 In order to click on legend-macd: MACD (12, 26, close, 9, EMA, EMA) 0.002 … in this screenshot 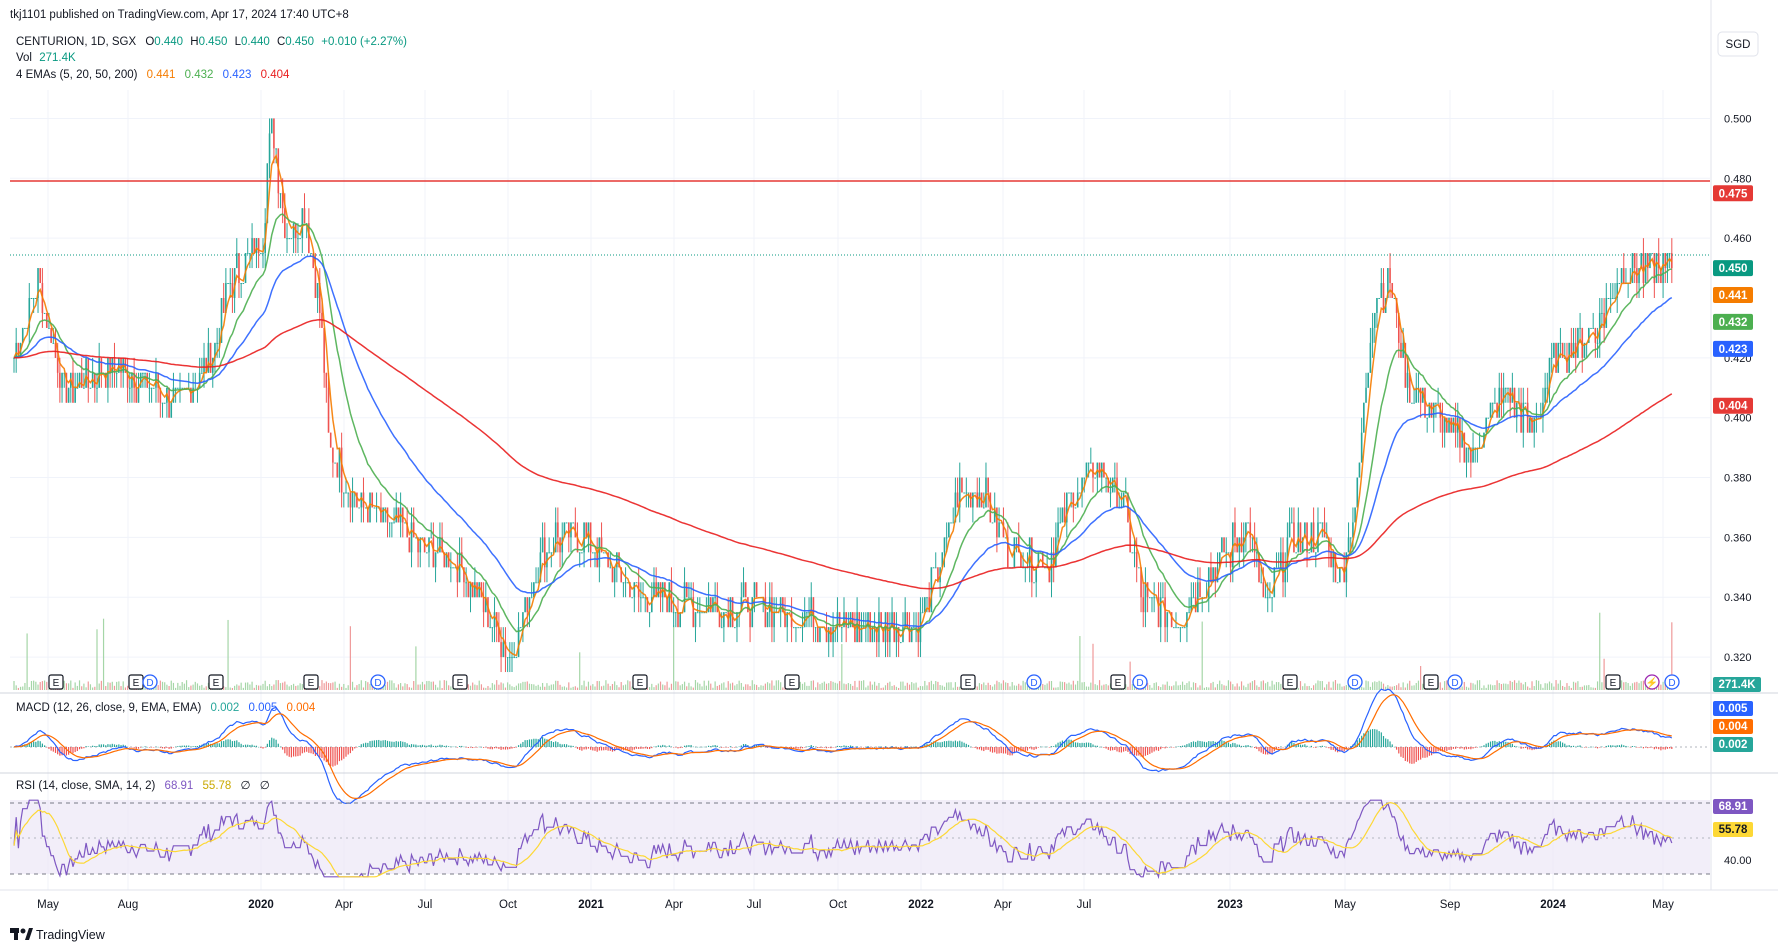, I will do `click(166, 708)`.